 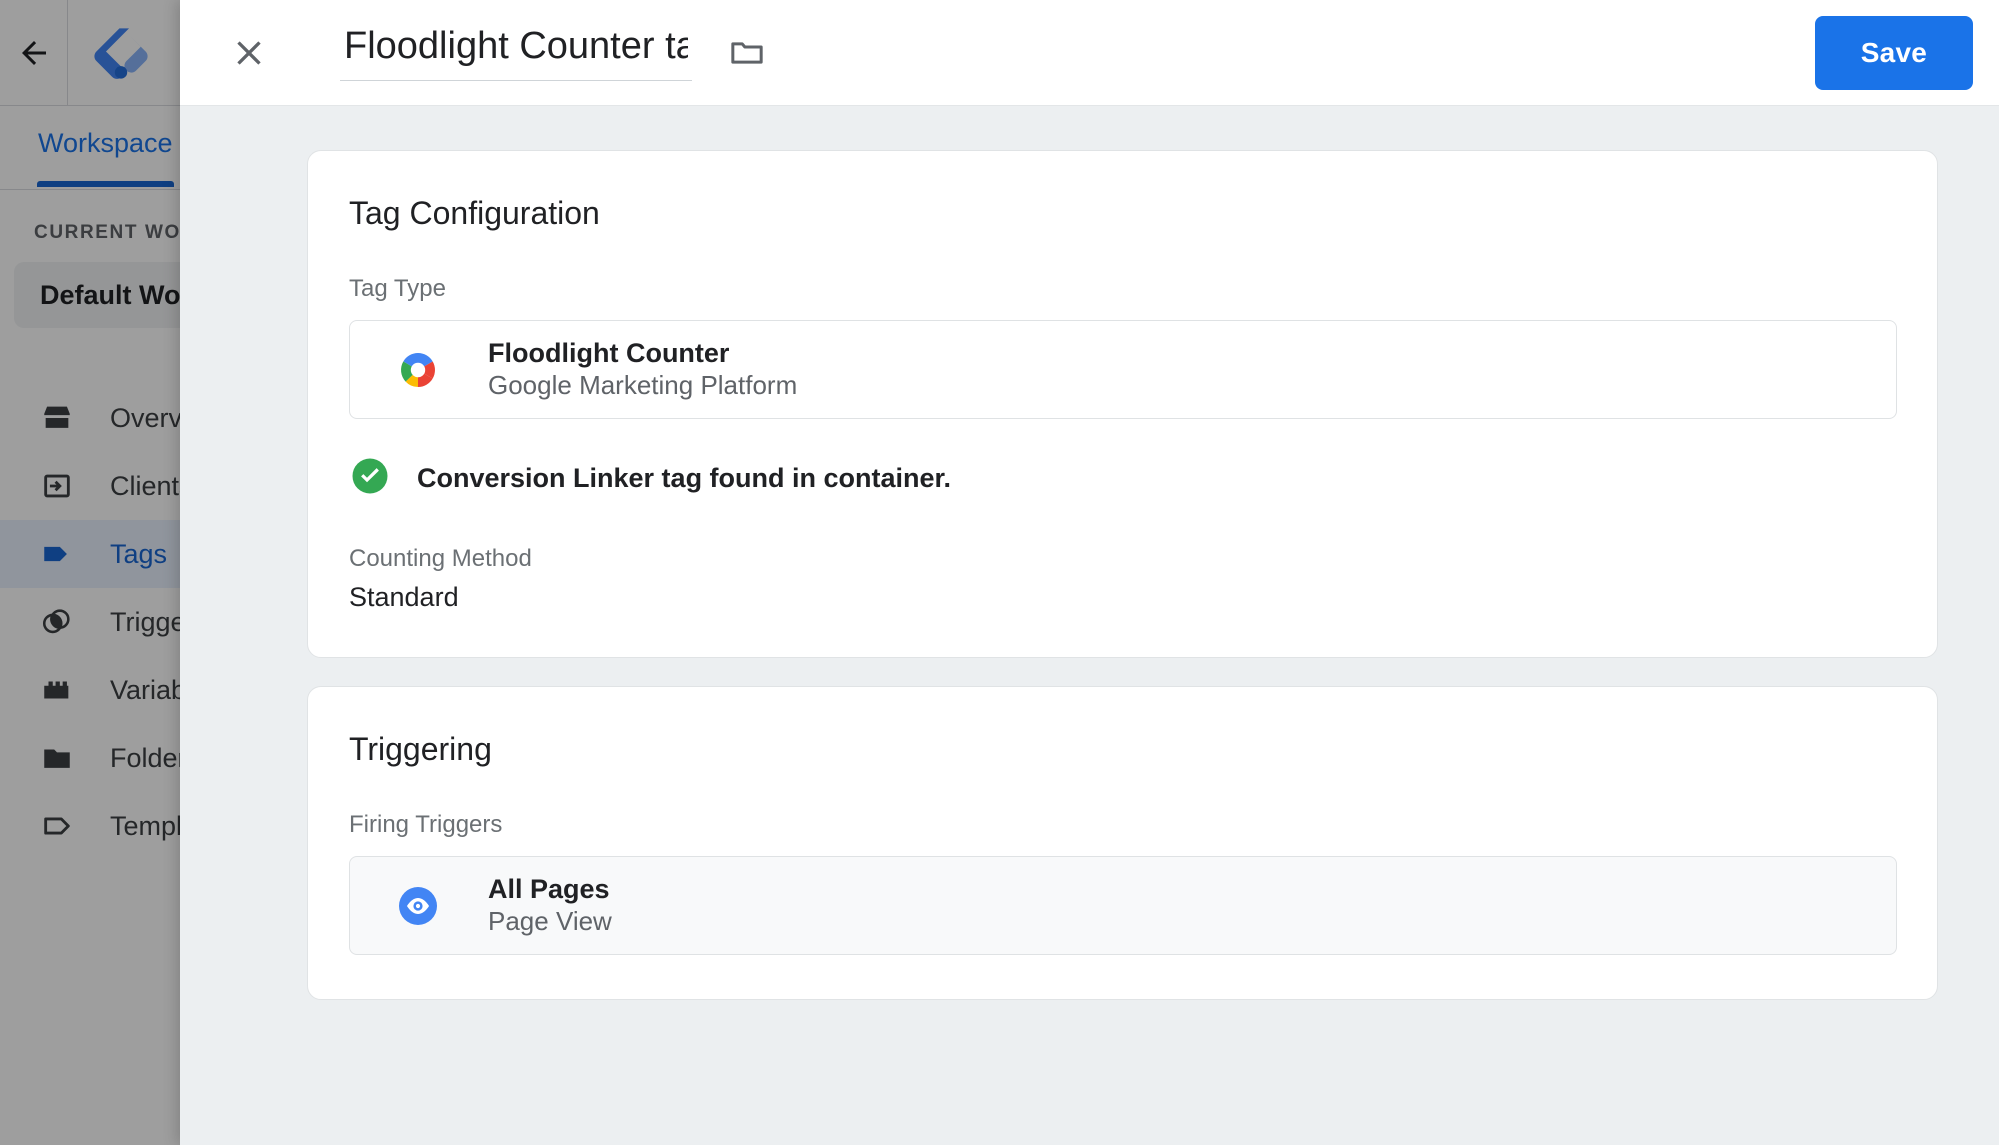 What do you see at coordinates (420, 749) in the screenshot?
I see `triggering-title: Triggering` at bounding box center [420, 749].